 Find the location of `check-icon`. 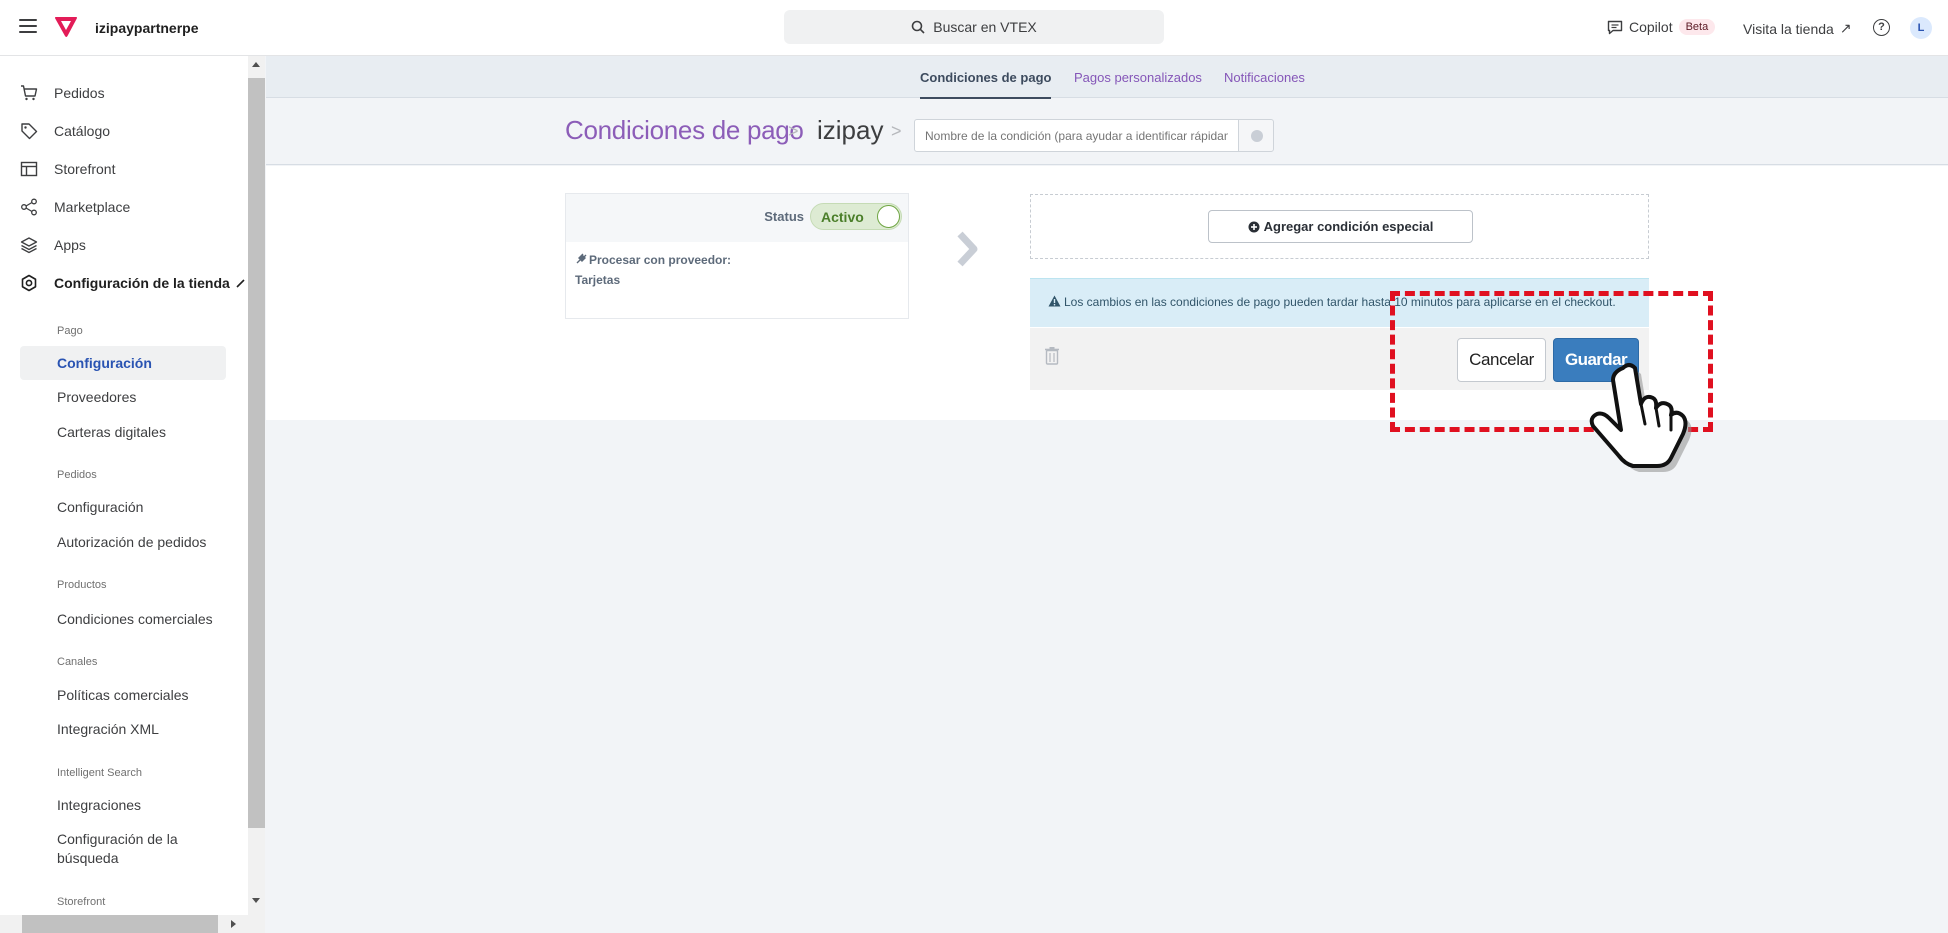

check-icon is located at coordinates (1257, 136).